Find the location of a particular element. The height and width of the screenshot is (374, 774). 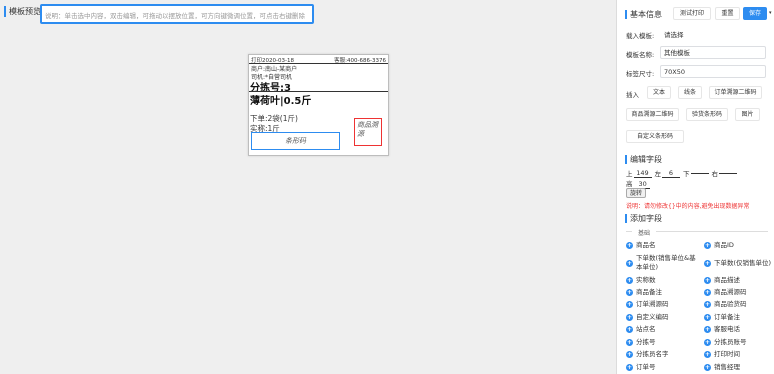

label-barcode: 条形码 is located at coordinates (295, 141).